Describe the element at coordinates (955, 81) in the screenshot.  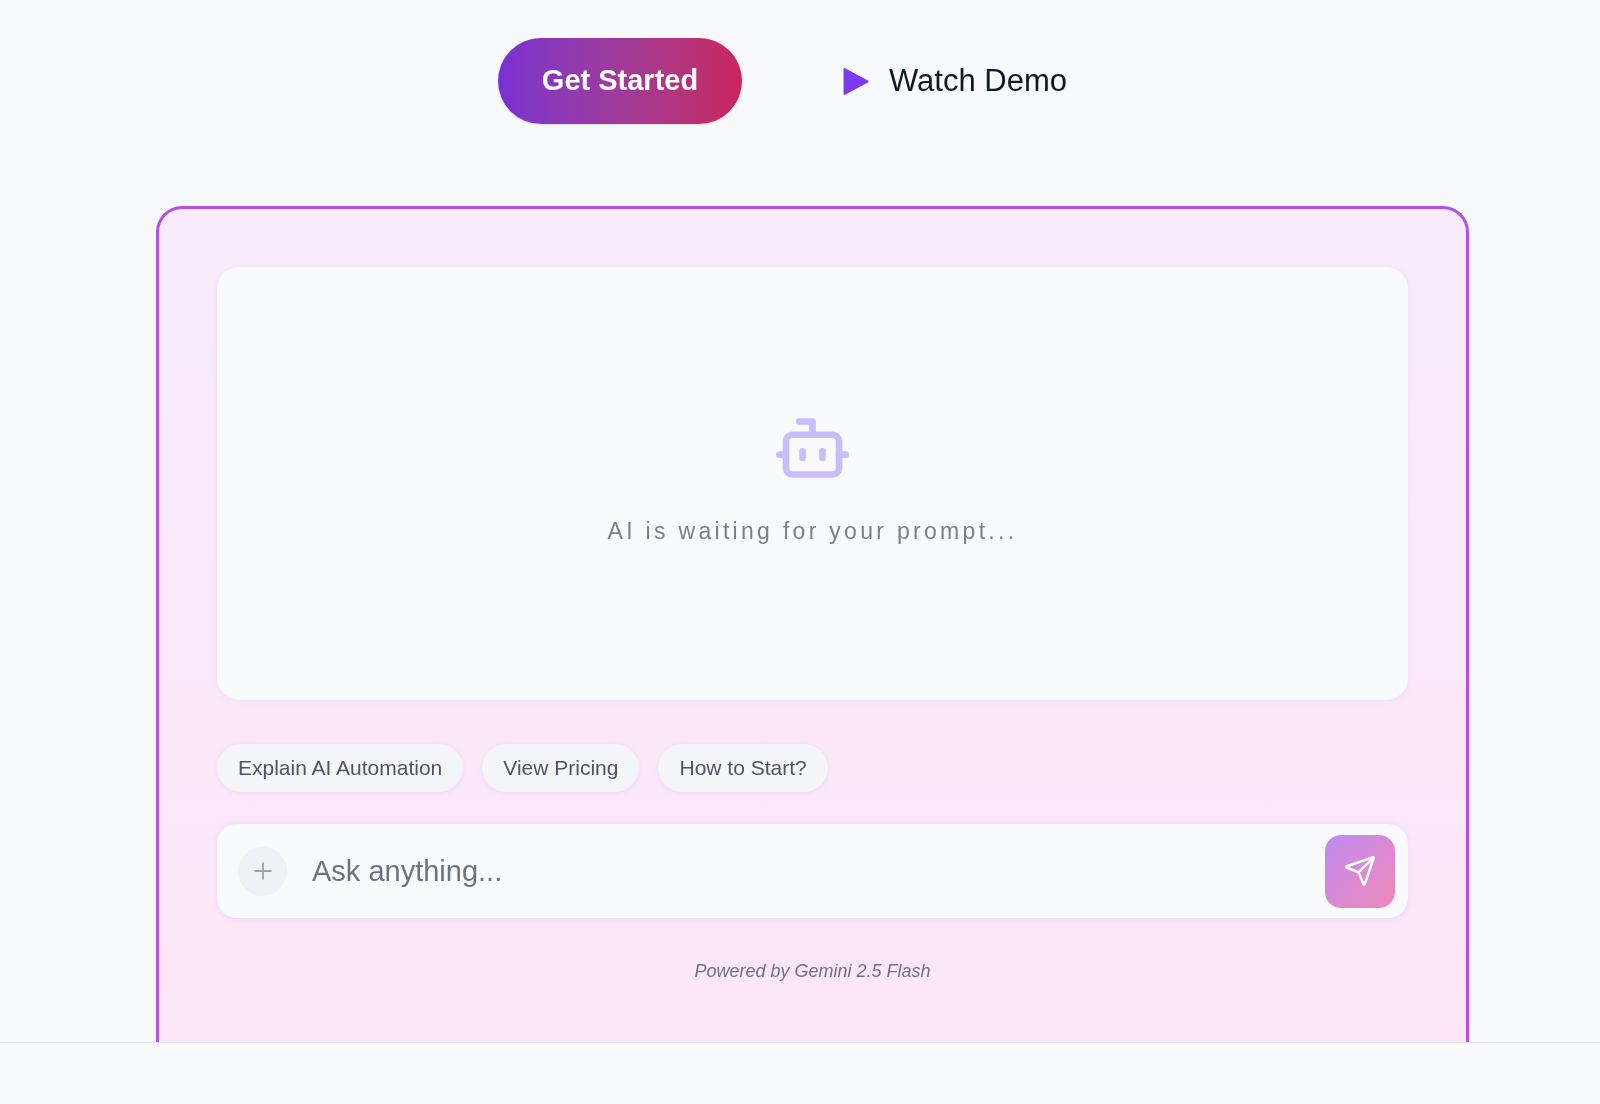
I see `watch-demo-button: Watch Demo` at that location.